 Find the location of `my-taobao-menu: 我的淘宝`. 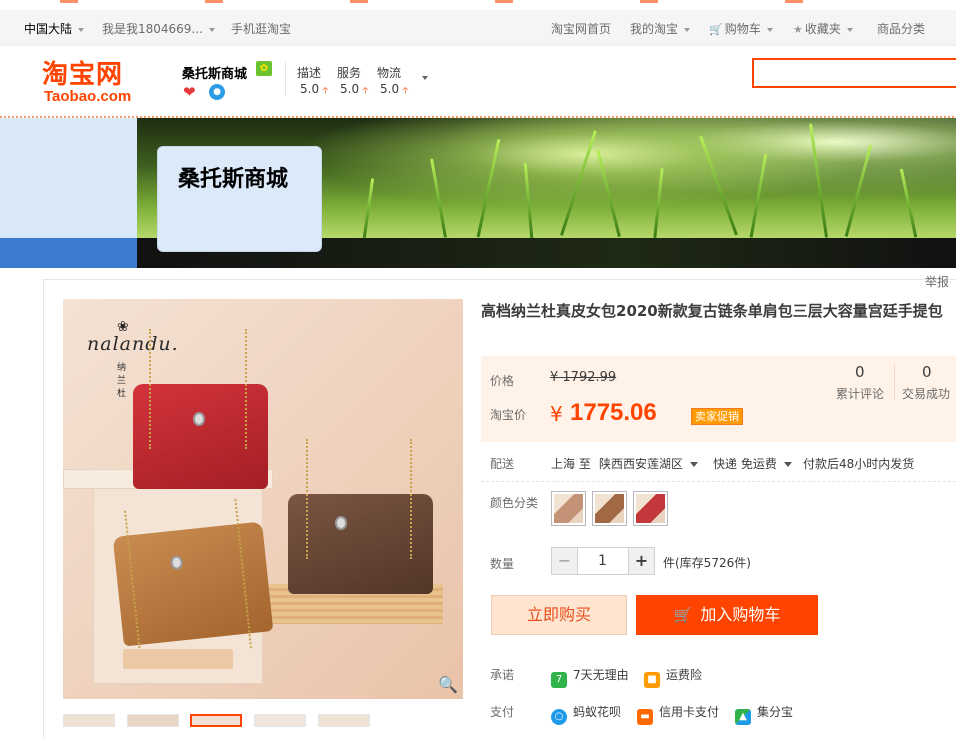

my-taobao-menu: 我的淘宝 is located at coordinates (660, 28).